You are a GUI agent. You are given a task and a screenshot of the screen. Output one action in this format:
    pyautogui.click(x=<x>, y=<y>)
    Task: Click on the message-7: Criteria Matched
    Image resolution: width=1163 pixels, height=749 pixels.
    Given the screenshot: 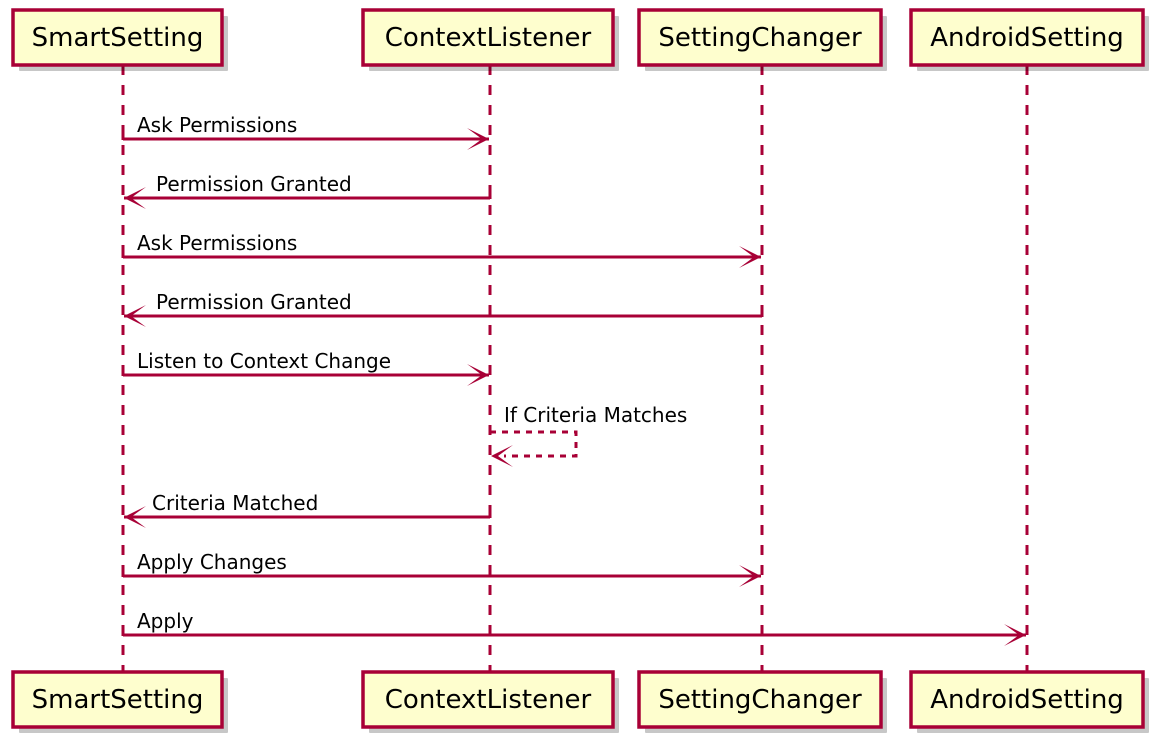 What is the action you would take?
    pyautogui.click(x=308, y=509)
    